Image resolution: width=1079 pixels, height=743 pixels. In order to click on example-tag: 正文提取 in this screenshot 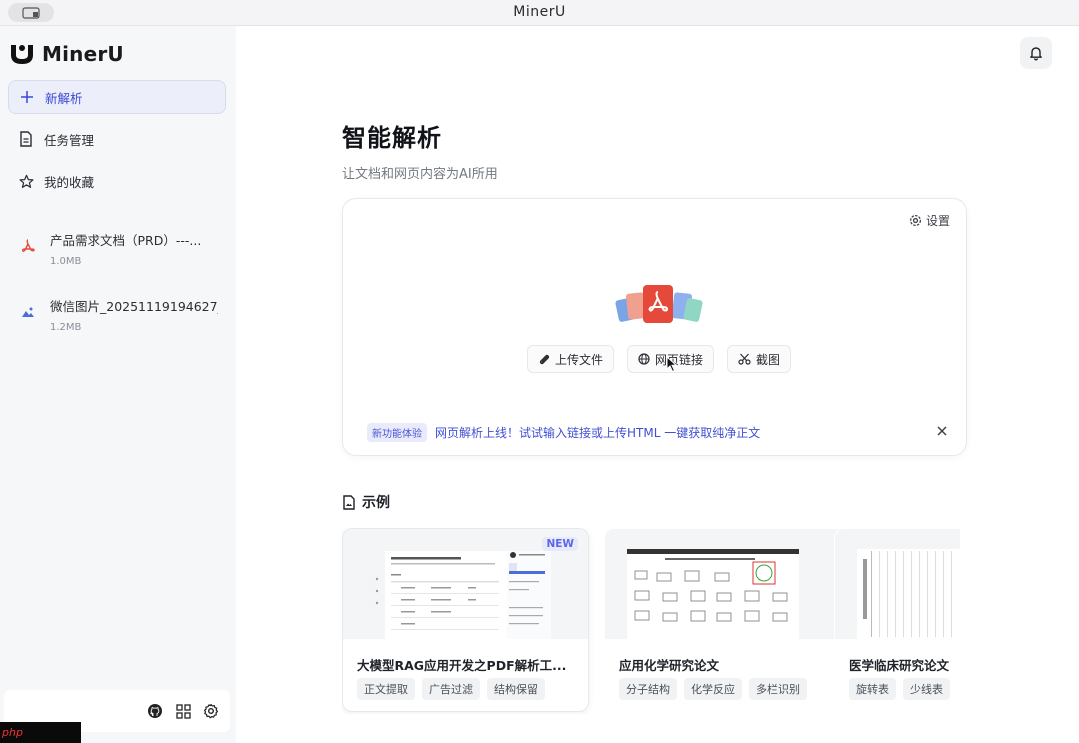, I will do `click(386, 689)`.